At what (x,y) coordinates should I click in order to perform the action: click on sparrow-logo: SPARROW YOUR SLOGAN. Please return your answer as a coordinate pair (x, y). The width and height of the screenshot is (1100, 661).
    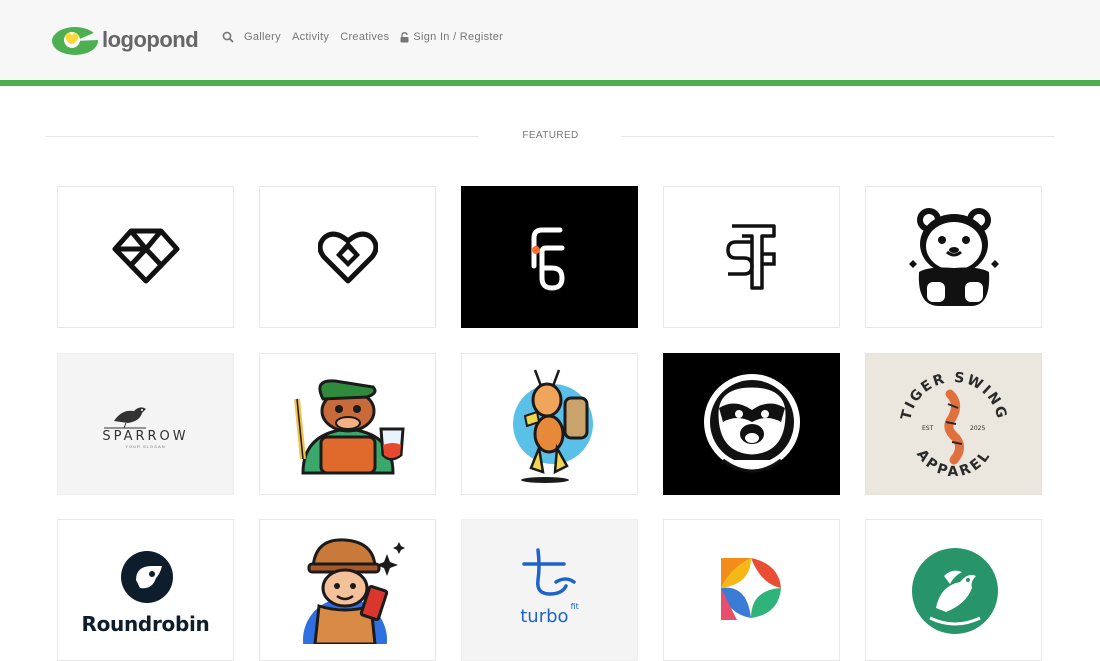
    Looking at the image, I should click on (145, 424).